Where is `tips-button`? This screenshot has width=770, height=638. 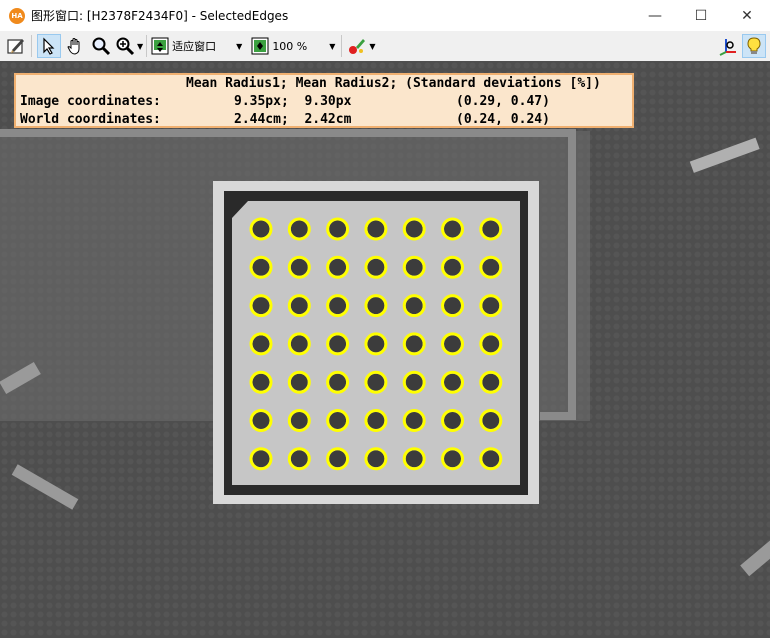
tips-button is located at coordinates (754, 46).